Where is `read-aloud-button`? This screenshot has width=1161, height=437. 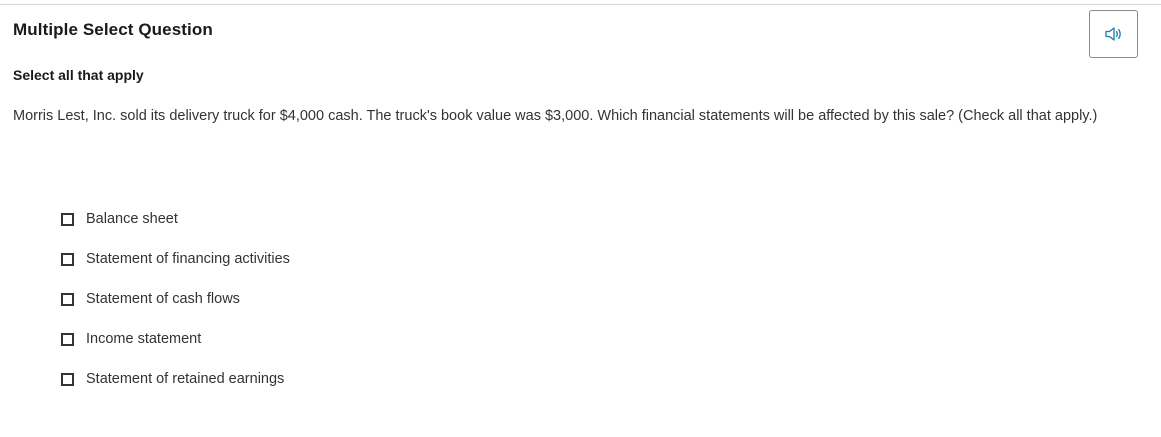
read-aloud-button is located at coordinates (1113, 34).